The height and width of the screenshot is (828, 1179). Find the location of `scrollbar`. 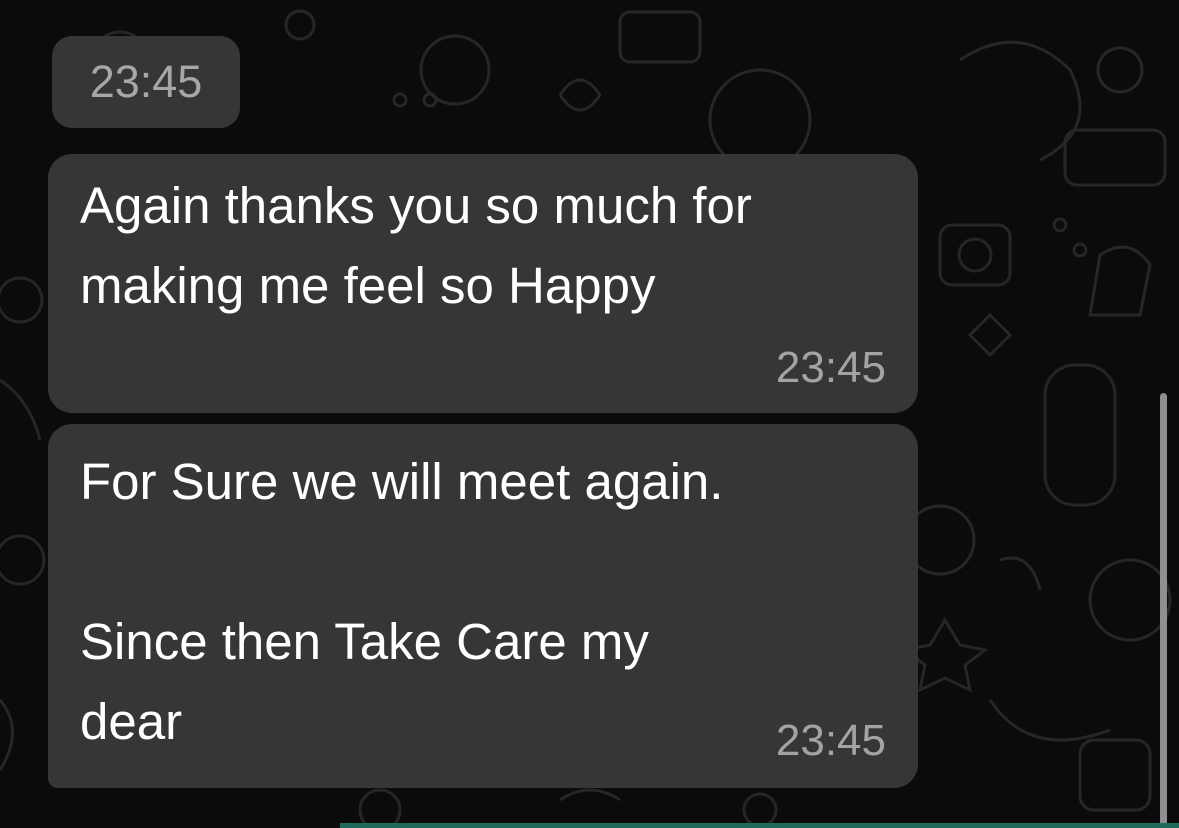

scrollbar is located at coordinates (1163, 610).